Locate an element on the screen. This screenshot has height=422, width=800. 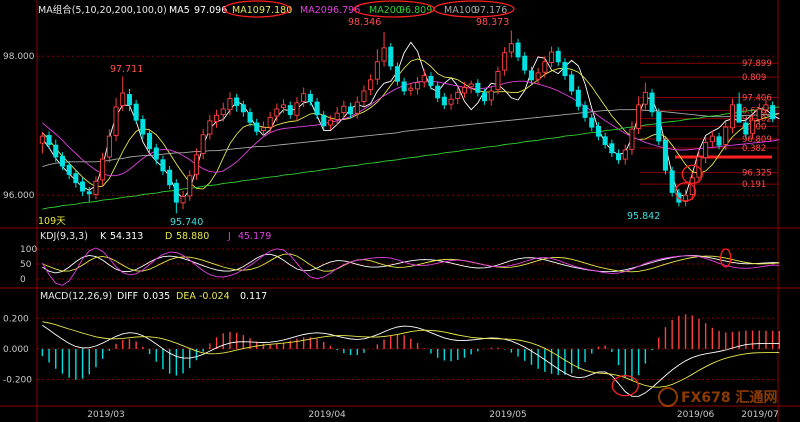
kdj-legend: KDJ(9,3,3) K 54.313 D 58.880 J 45.179 is located at coordinates (155, 236).